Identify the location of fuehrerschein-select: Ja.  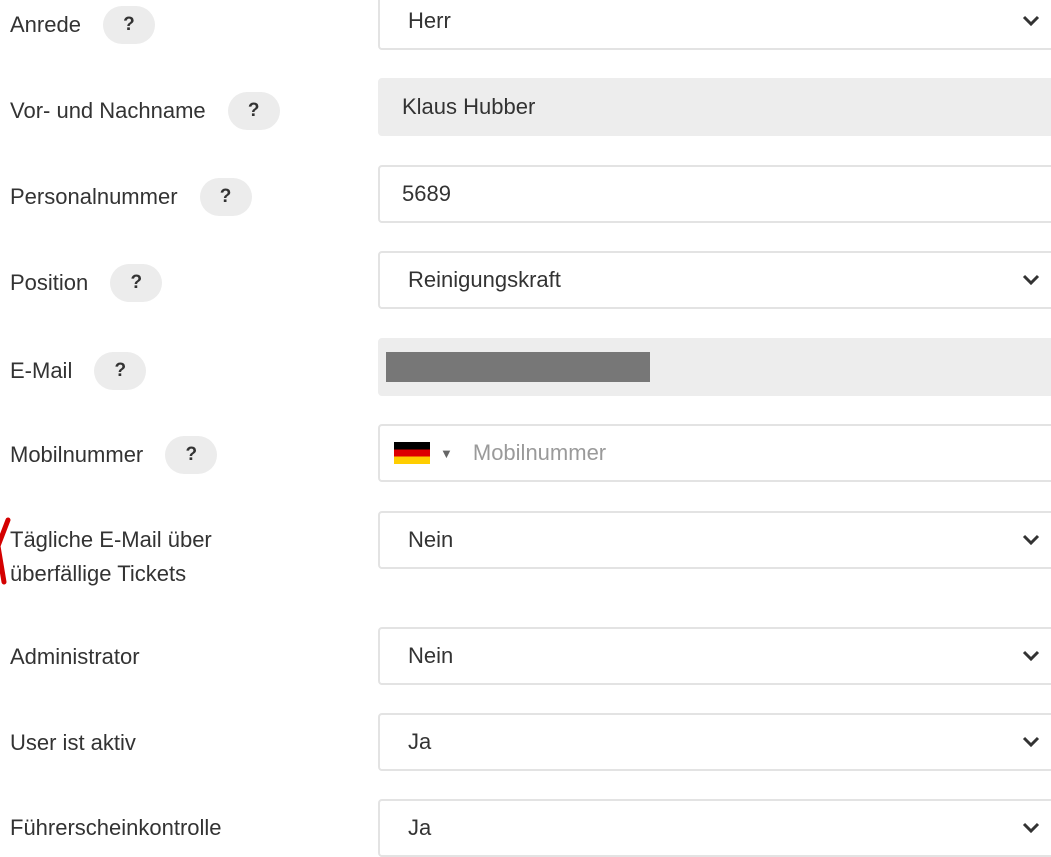
(714, 828).